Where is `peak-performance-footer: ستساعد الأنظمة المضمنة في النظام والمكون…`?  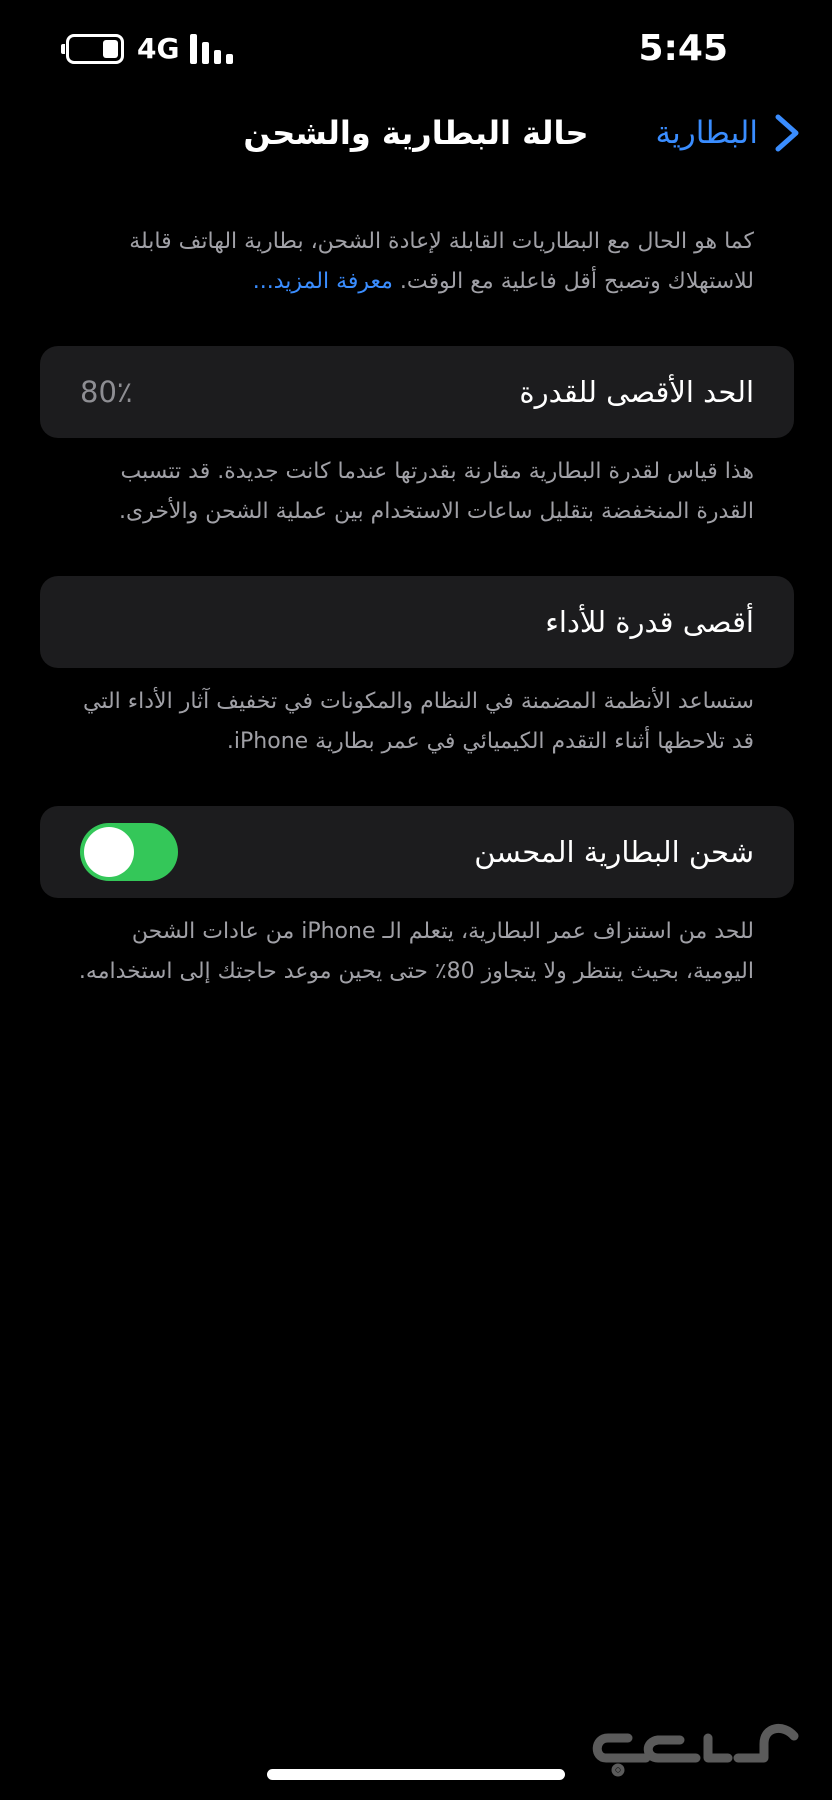 peak-performance-footer: ستساعد الأنظمة المضمنة في النظام والمكون… is located at coordinates (418, 721).